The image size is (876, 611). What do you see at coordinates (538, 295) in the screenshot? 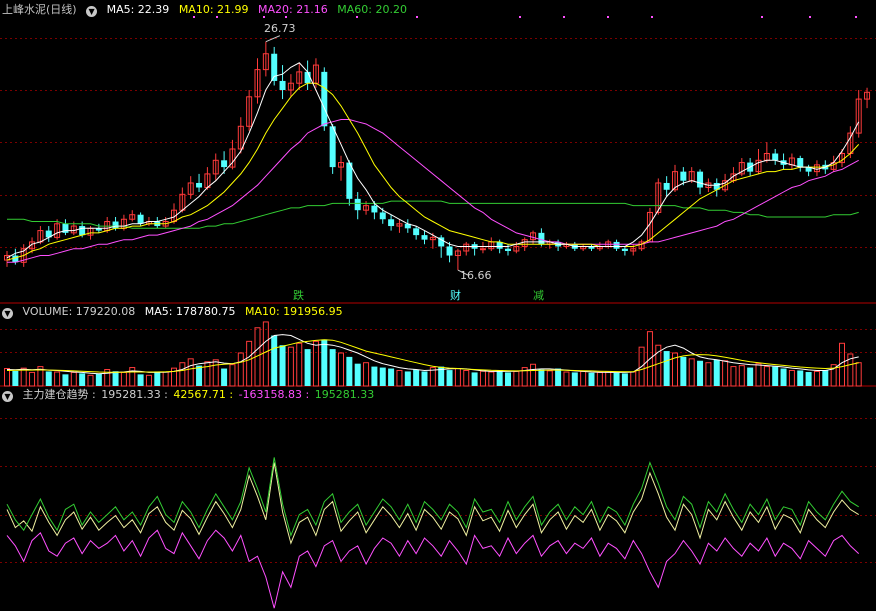
I see `event-marker-jian: 减` at bounding box center [538, 295].